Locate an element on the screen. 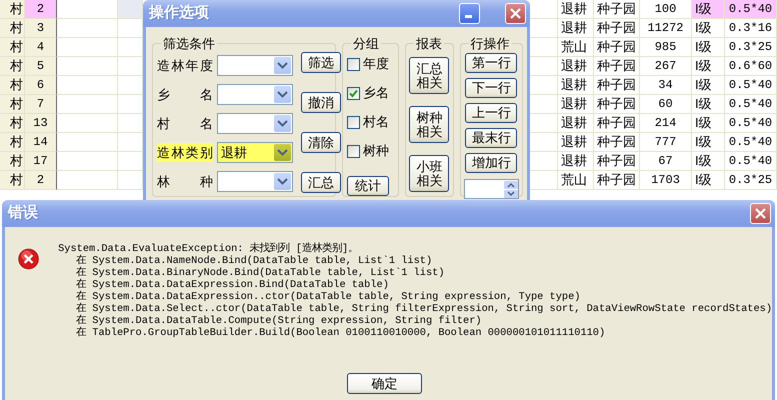  button: 下一行 is located at coordinates (491, 88).